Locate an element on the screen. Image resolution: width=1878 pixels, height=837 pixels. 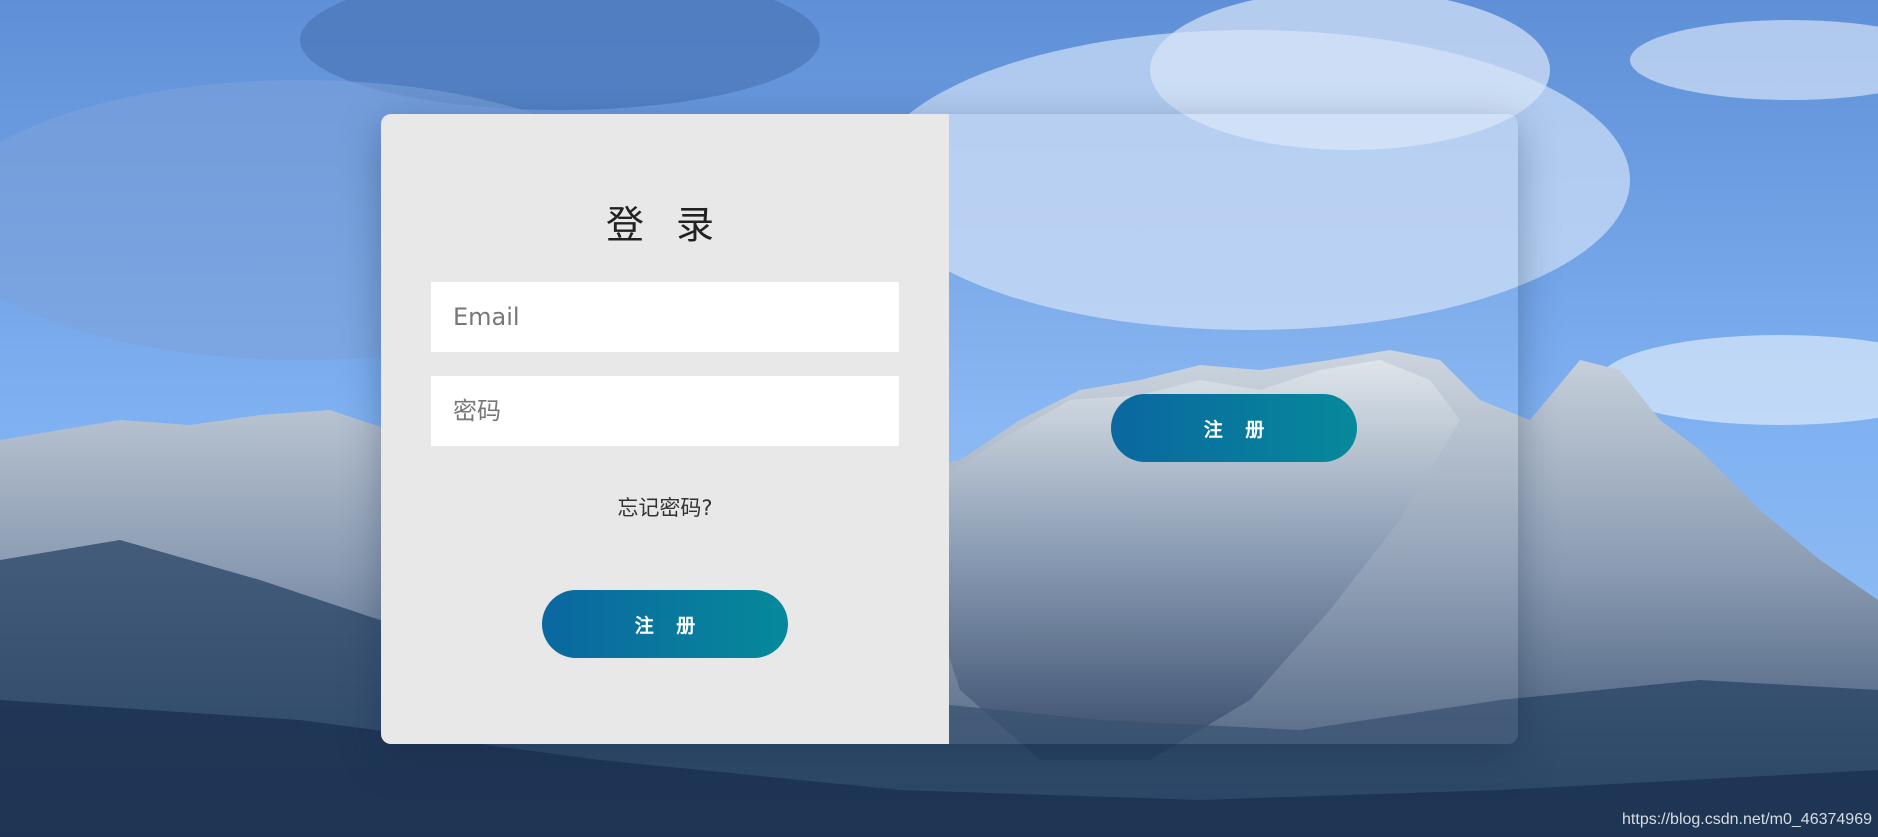
register-button: 注 册 is located at coordinates (1234, 428).